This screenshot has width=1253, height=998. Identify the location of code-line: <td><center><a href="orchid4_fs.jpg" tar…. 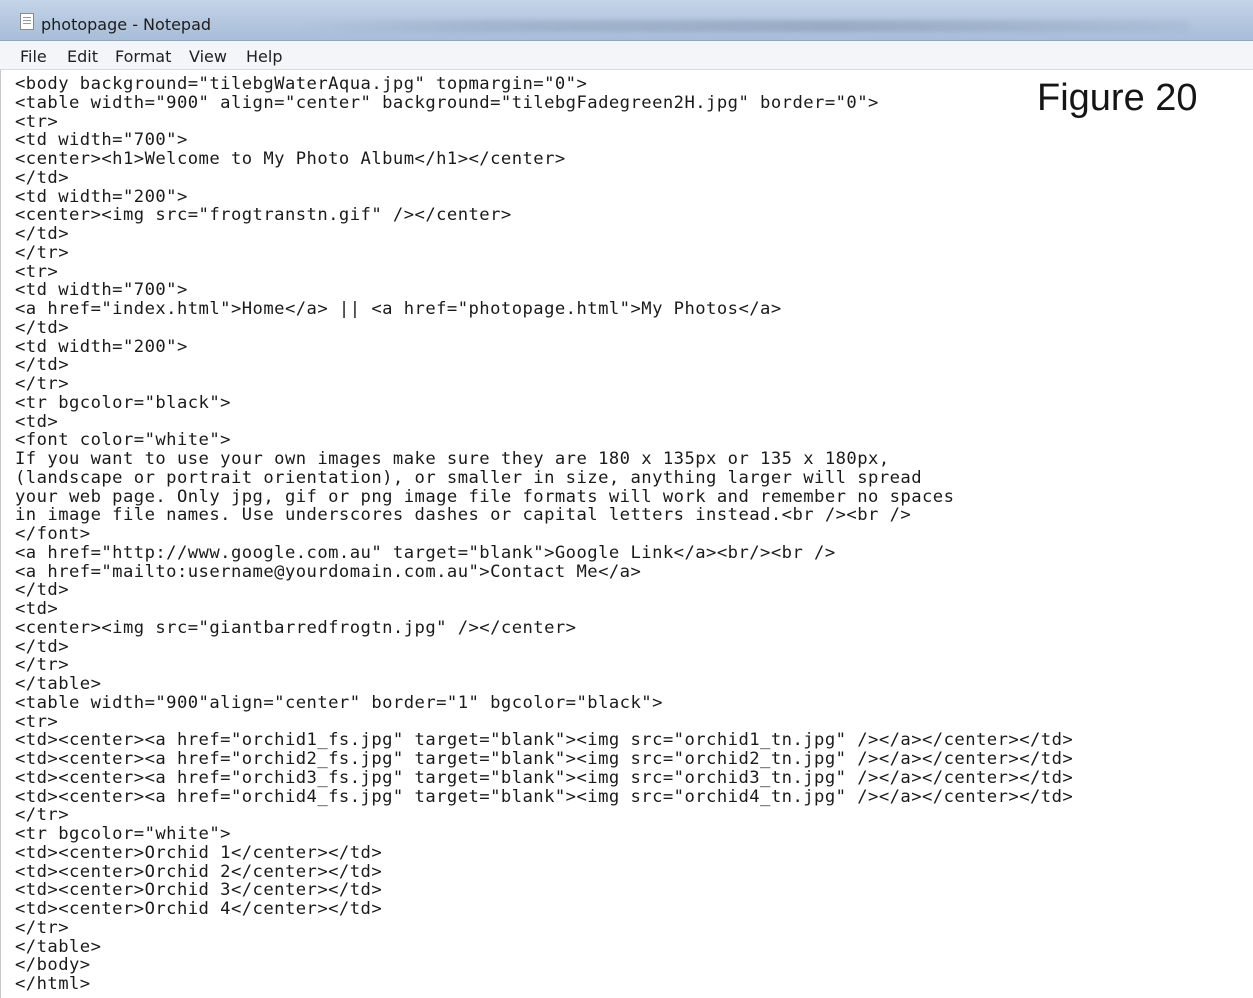
(544, 796).